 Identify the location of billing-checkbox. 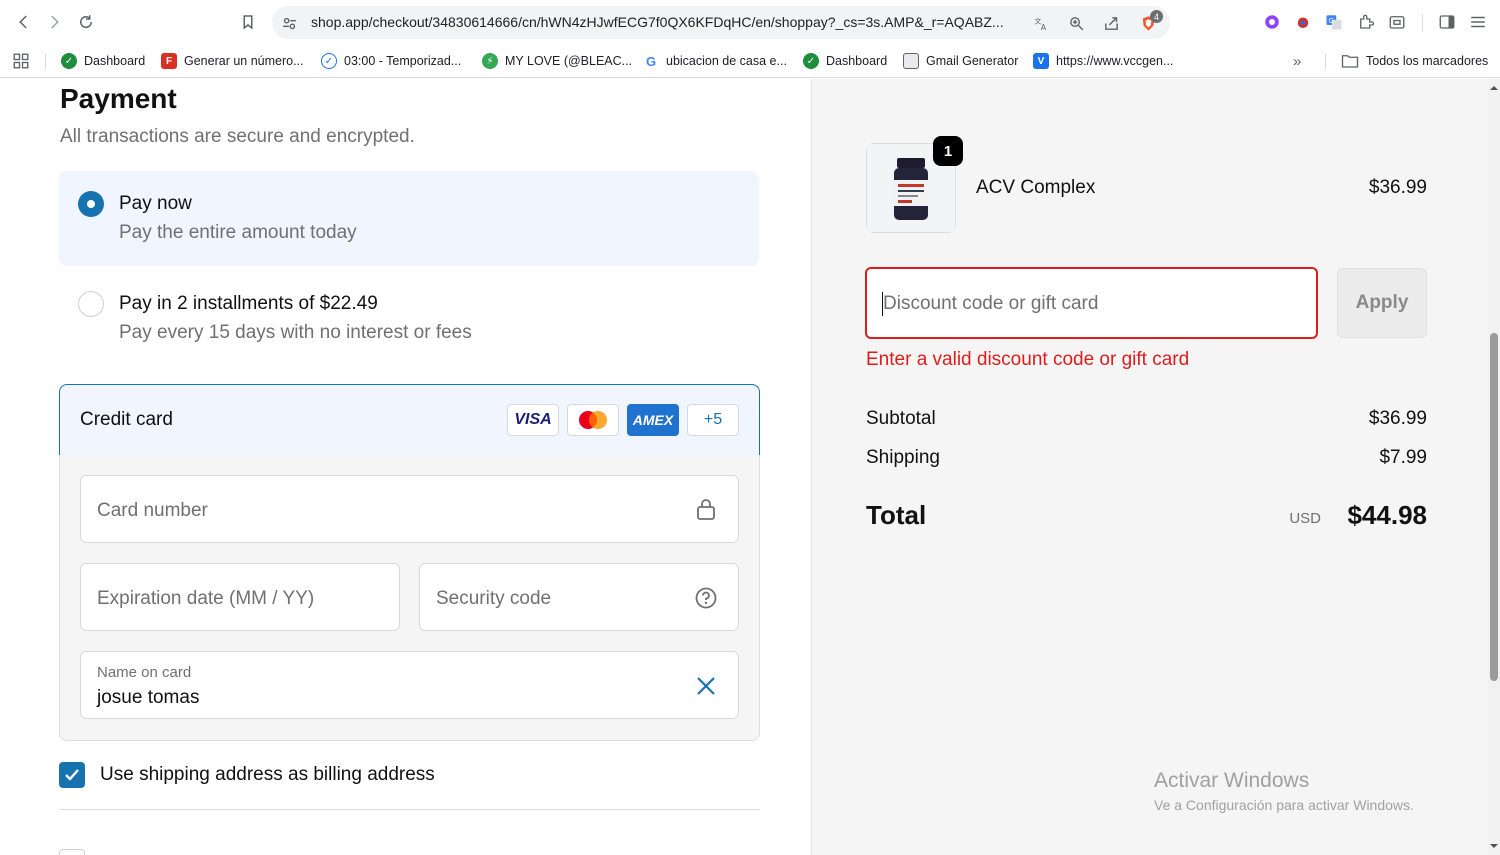
(72, 775).